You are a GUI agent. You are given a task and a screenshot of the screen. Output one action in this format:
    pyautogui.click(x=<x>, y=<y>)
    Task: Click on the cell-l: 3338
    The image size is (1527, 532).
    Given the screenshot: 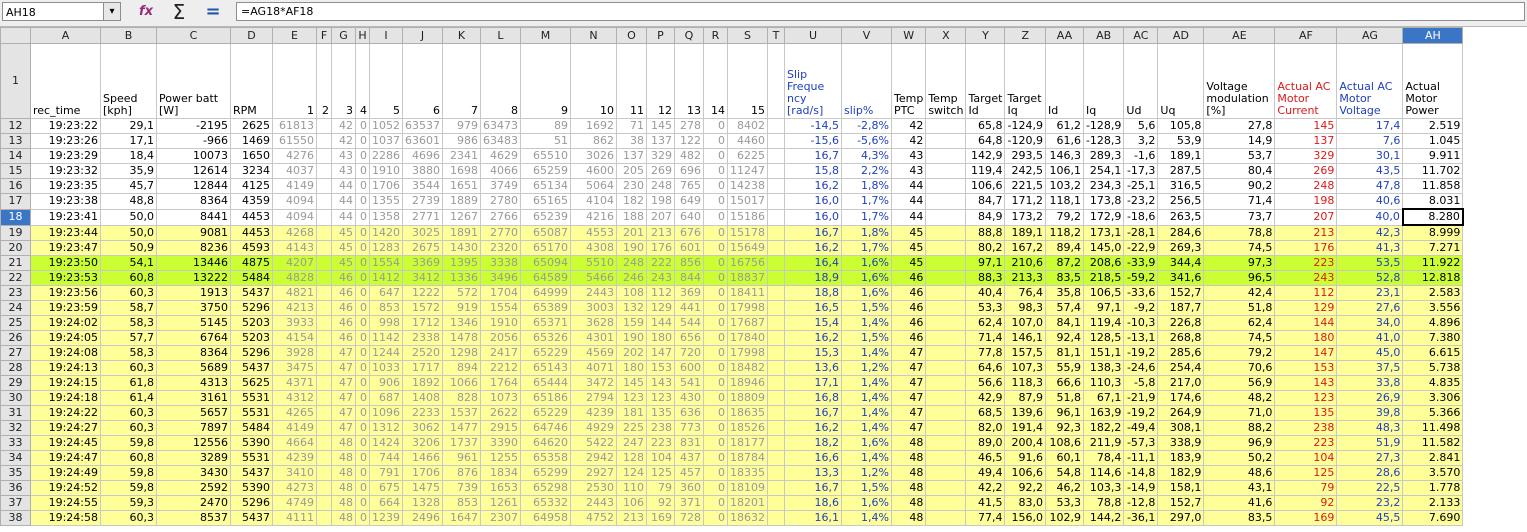 What is the action you would take?
    pyautogui.click(x=500, y=263)
    